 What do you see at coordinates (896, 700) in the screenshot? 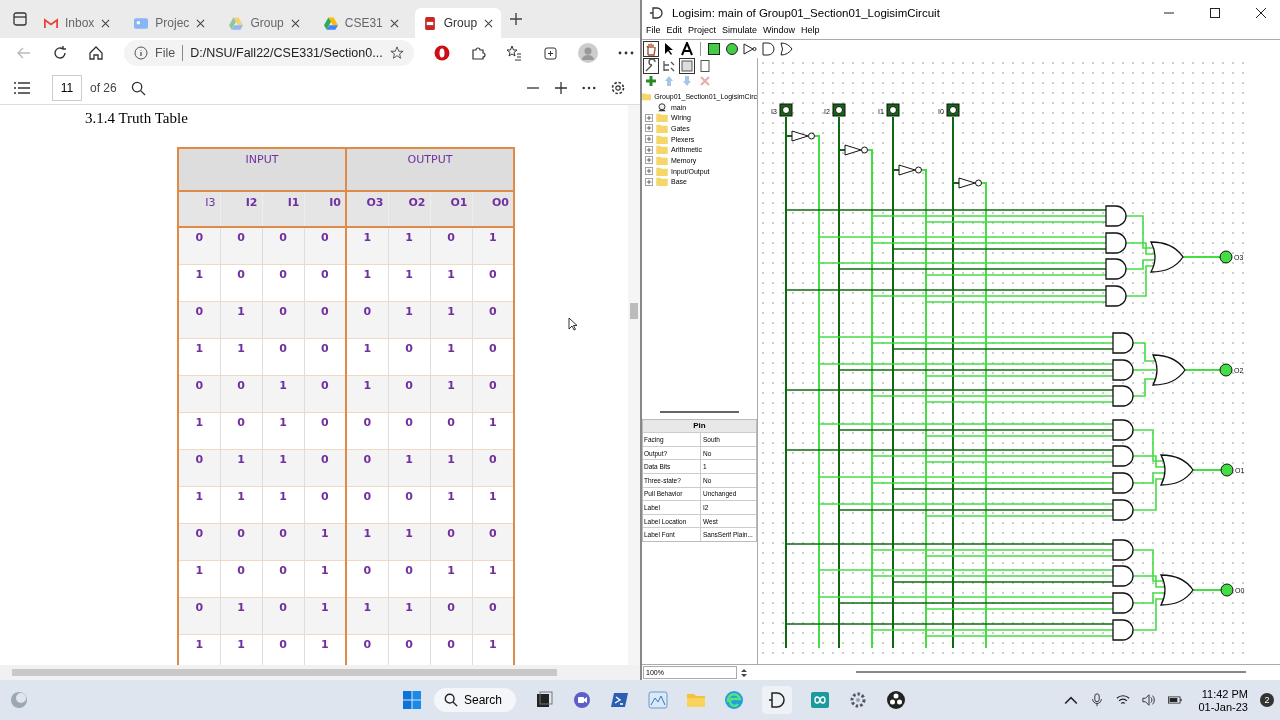
I see `recorder-icon` at bounding box center [896, 700].